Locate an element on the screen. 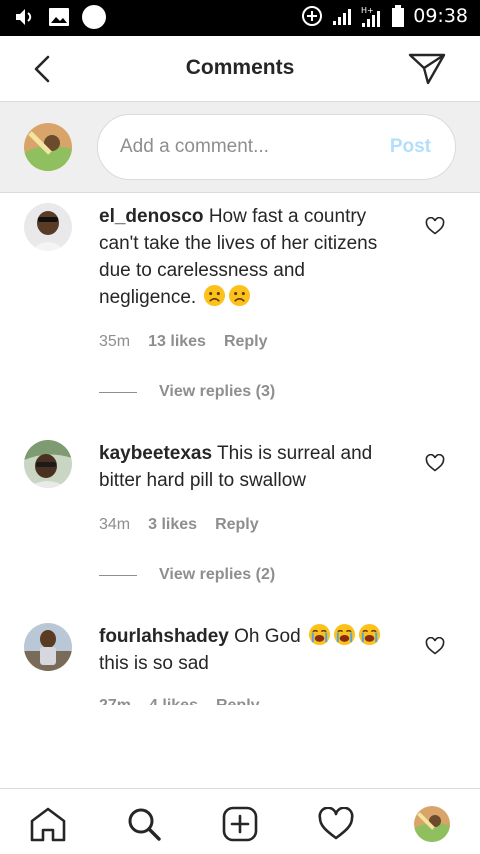 The image size is (480, 854). comment-username: kaybeetexas is located at coordinates (155, 453).